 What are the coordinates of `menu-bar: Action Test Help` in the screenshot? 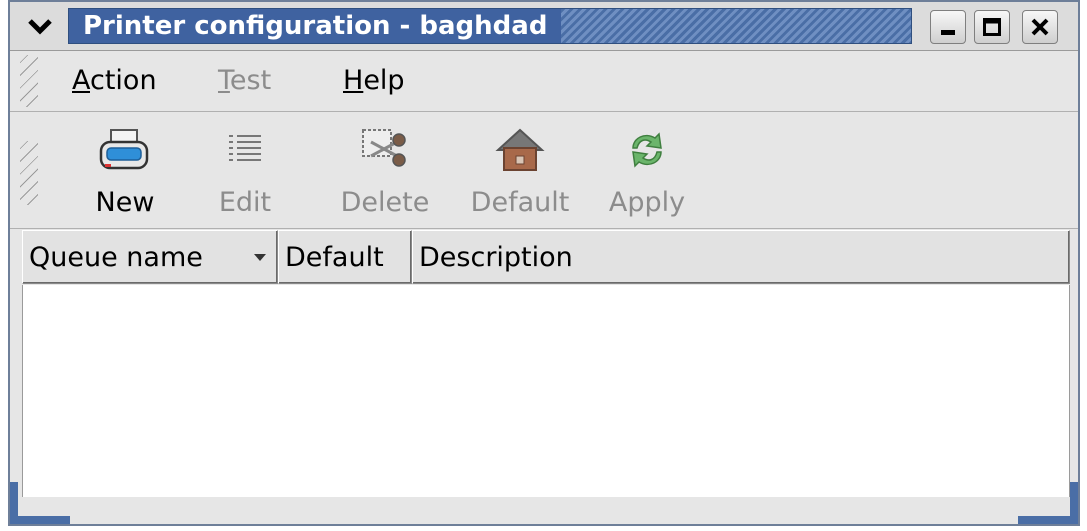 It's located at (544, 81).